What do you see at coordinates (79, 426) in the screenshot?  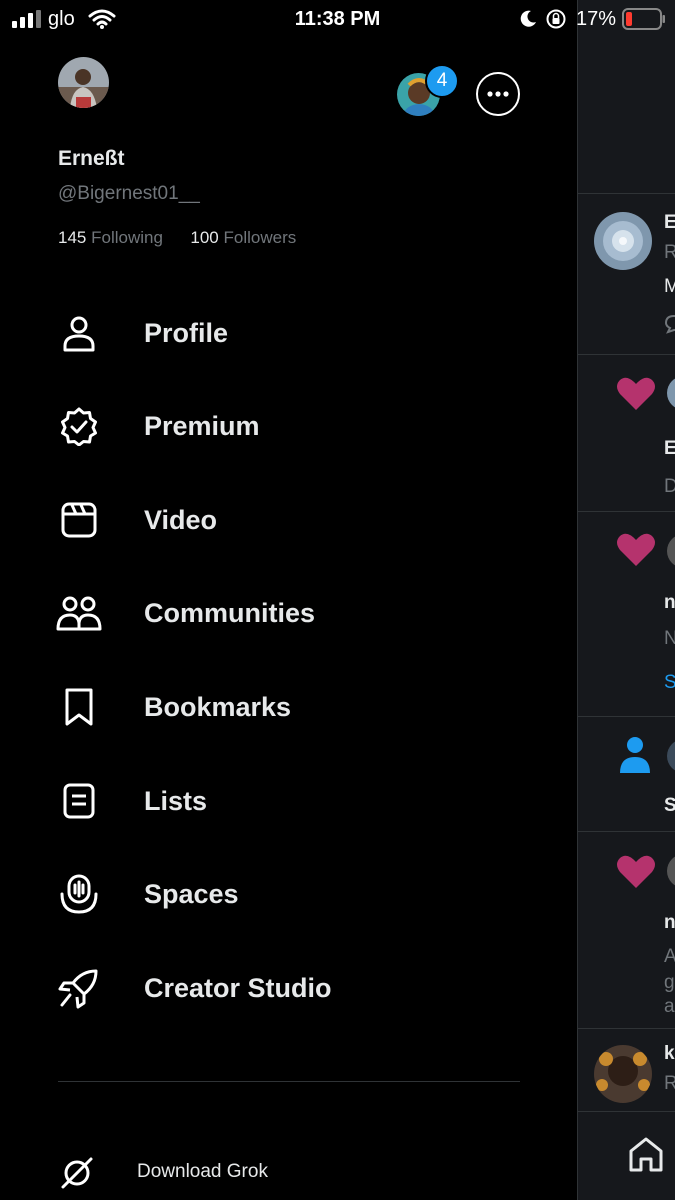 I see `verified-badge-icon` at bounding box center [79, 426].